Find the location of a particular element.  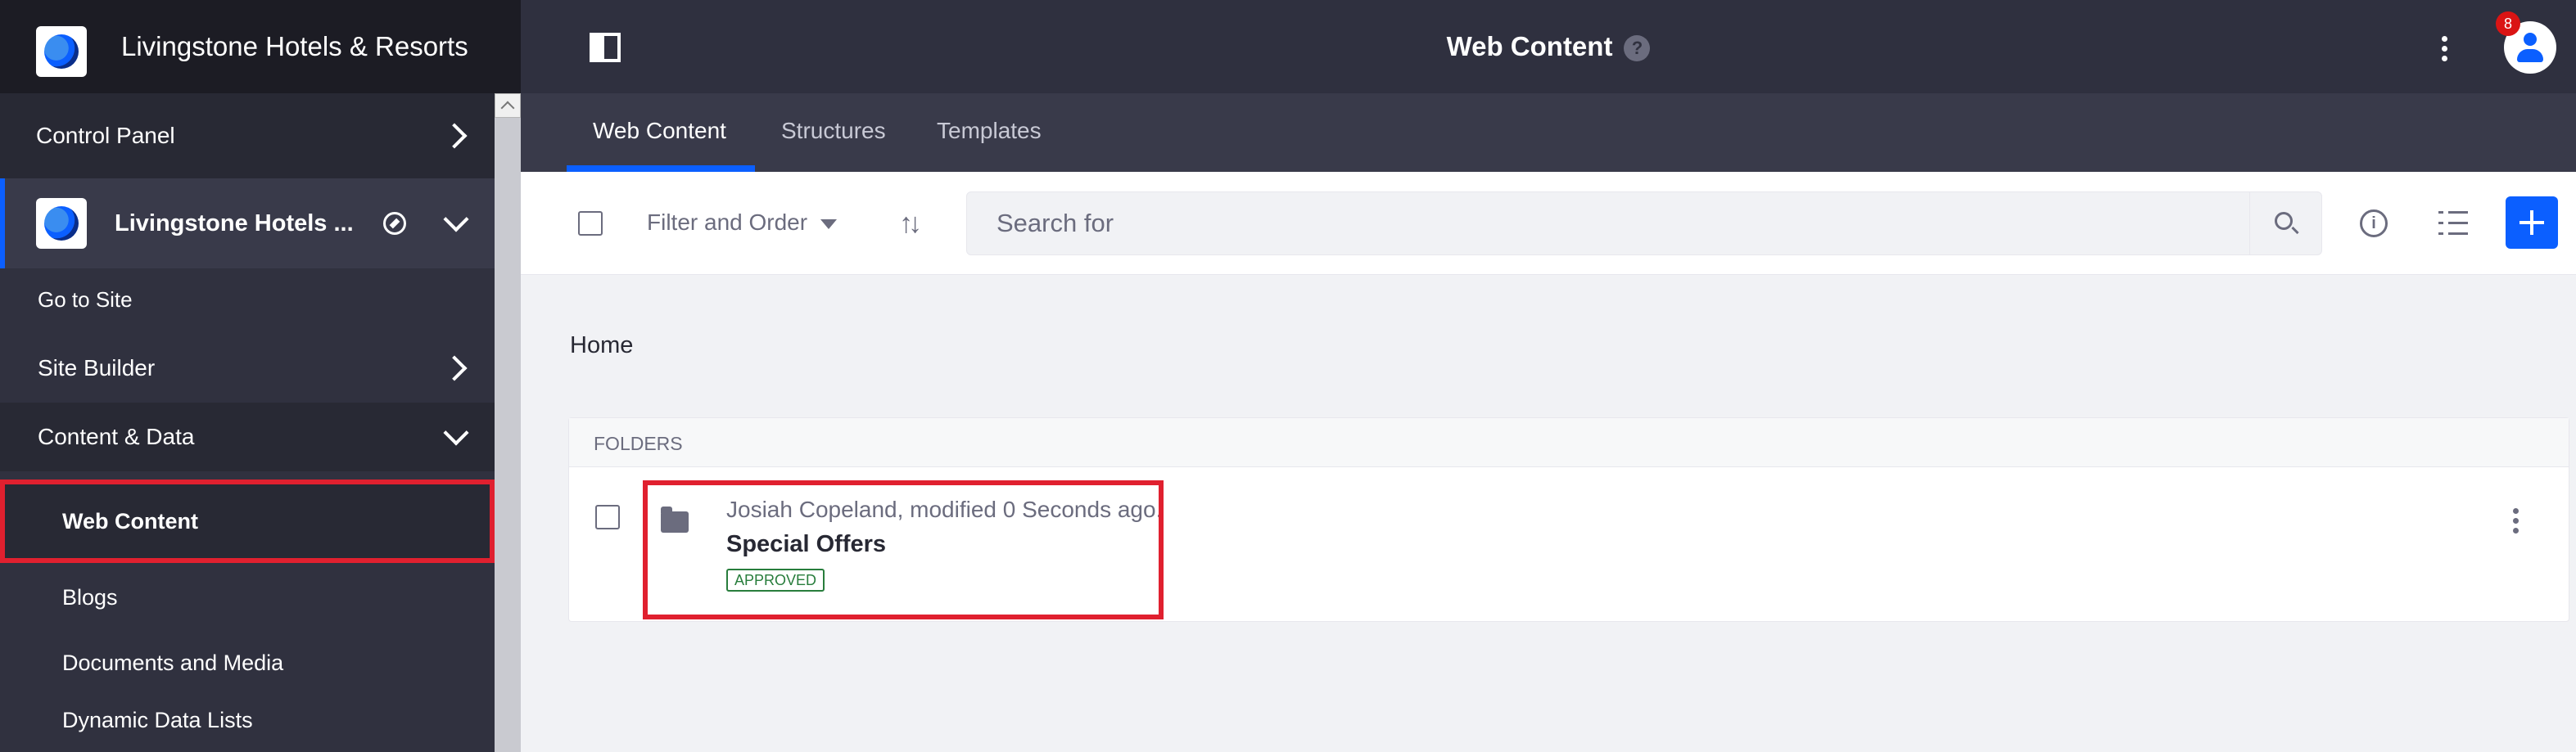

compass-icon is located at coordinates (394, 223).